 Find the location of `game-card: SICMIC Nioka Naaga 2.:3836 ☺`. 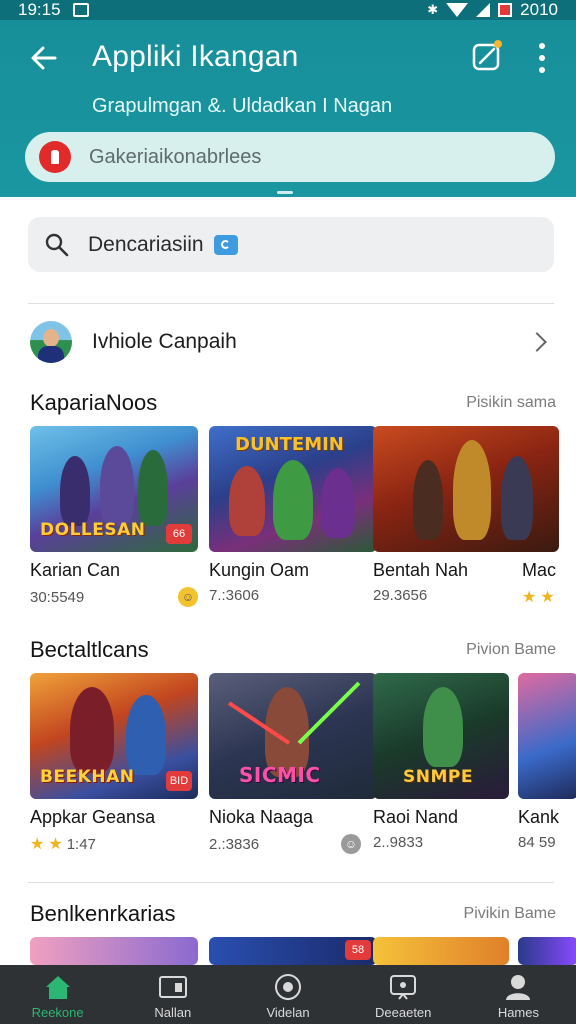

game-card: SICMIC Nioka Naaga 2.:3836 ☺ is located at coordinates (293, 763).